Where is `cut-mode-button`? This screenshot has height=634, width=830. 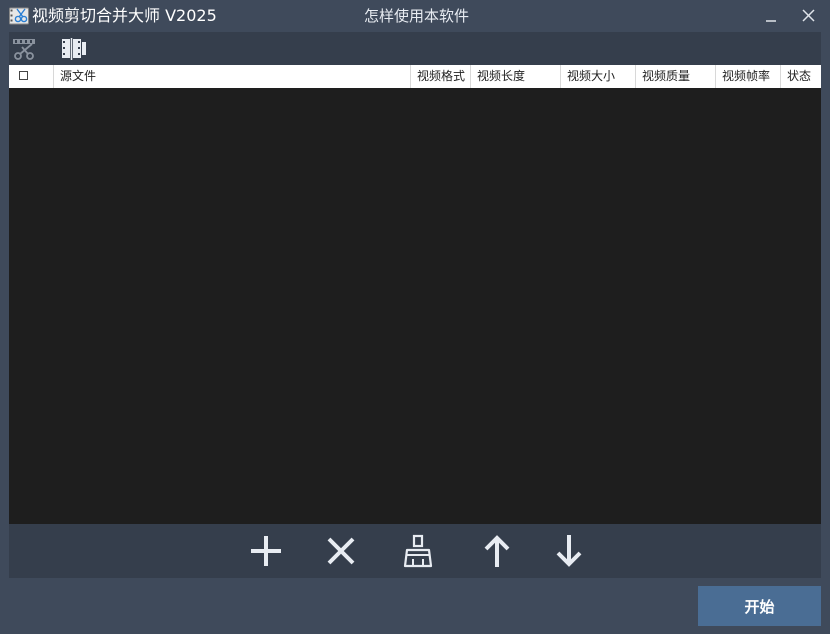
cut-mode-button is located at coordinates (26, 49).